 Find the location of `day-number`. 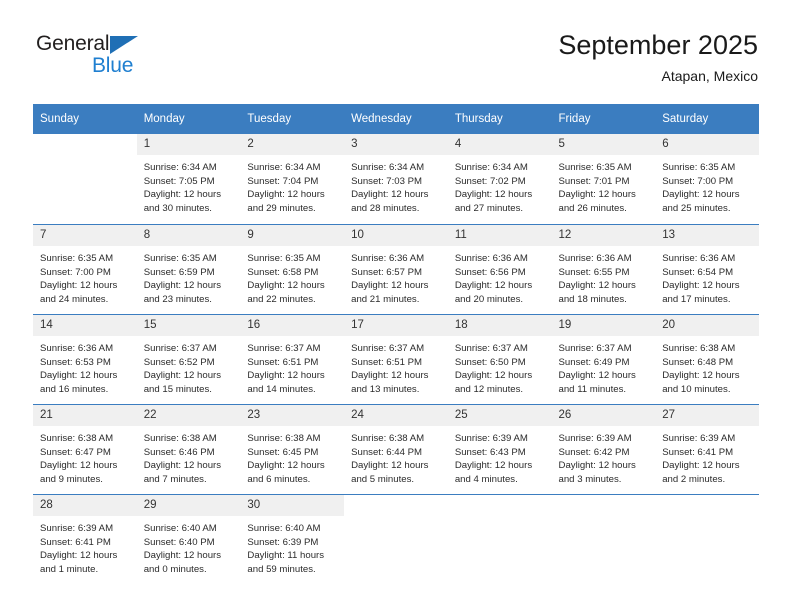

day-number is located at coordinates (604, 505).